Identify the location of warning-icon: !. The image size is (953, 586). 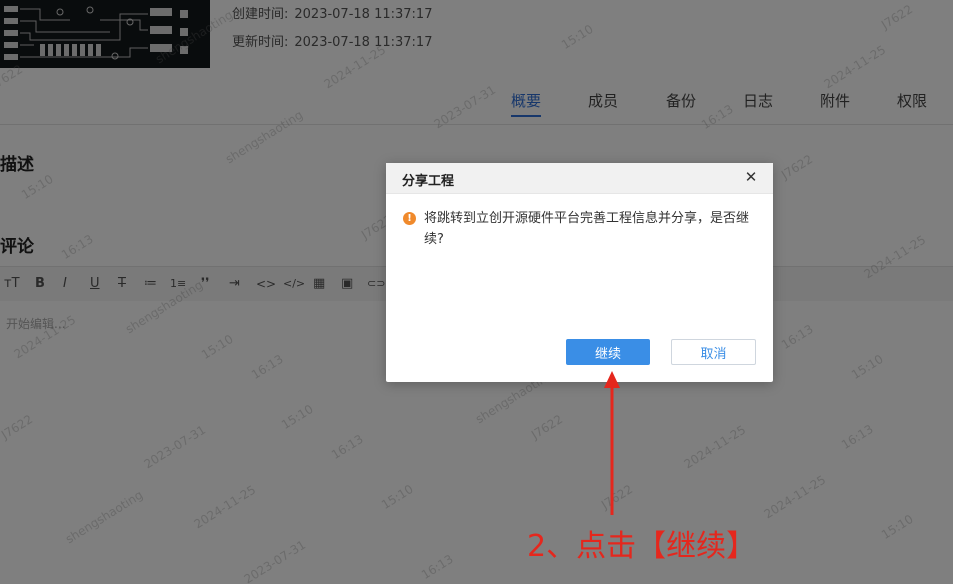
(409, 218).